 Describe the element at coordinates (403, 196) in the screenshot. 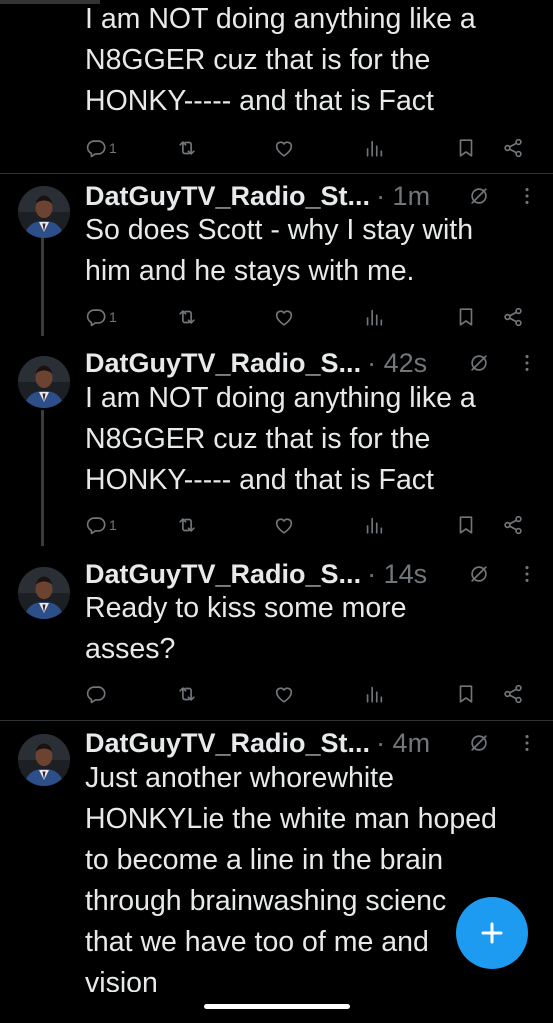

I see `timestamp: · 1m` at that location.